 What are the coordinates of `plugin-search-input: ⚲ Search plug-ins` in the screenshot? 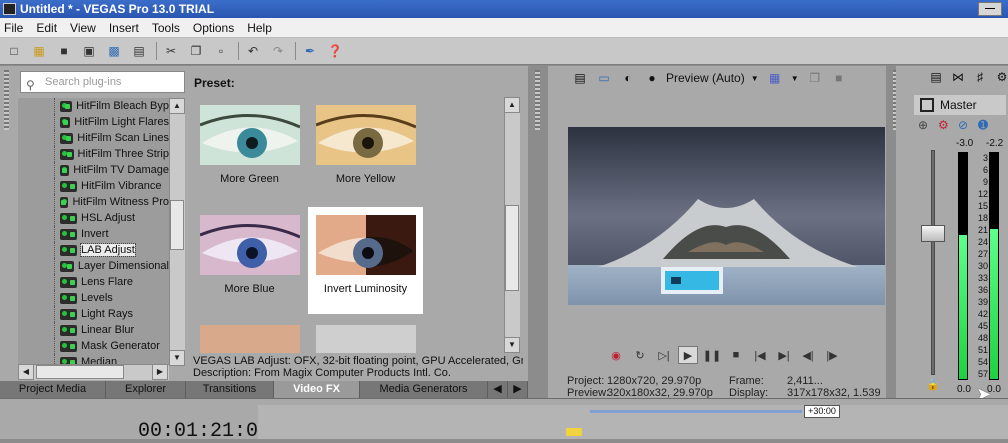 It's located at (102, 82).